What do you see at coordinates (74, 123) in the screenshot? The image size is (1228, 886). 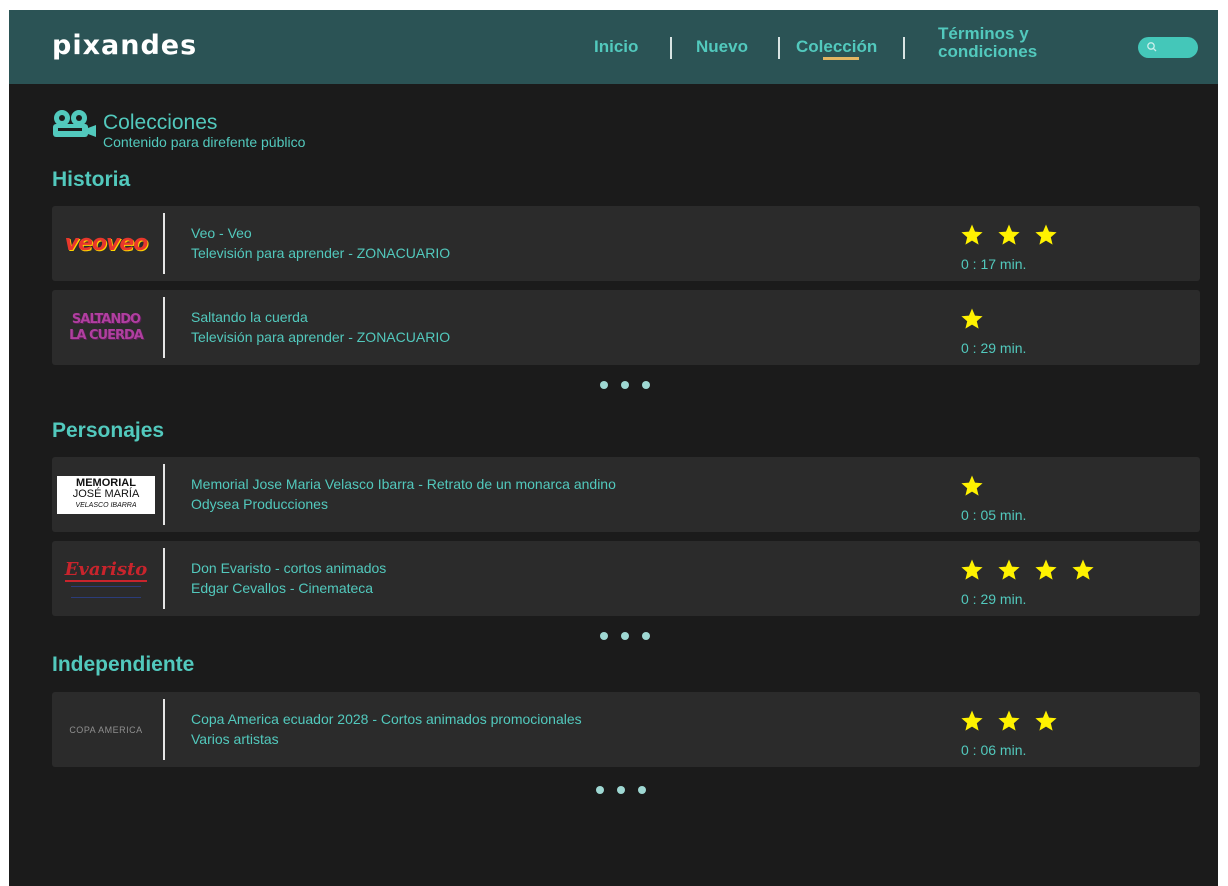 I see `projector-icon` at bounding box center [74, 123].